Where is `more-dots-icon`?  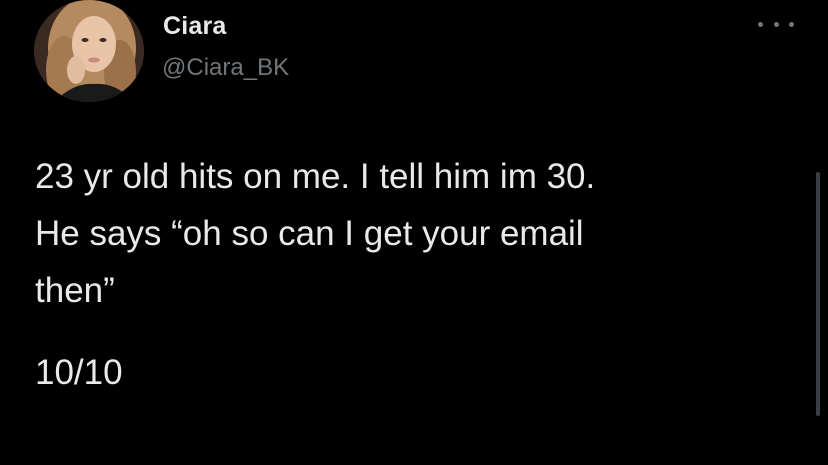 more-dots-icon is located at coordinates (776, 24).